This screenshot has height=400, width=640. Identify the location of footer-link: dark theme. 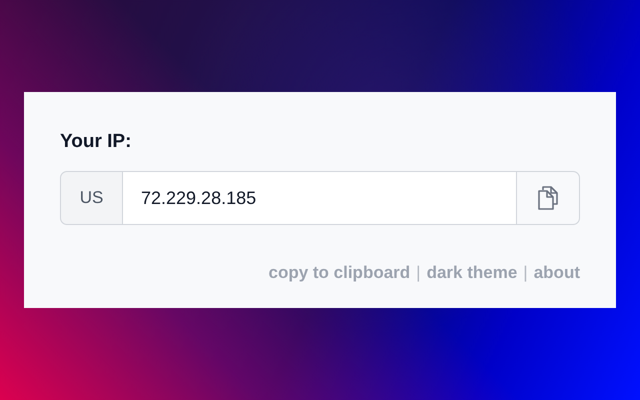
(472, 273).